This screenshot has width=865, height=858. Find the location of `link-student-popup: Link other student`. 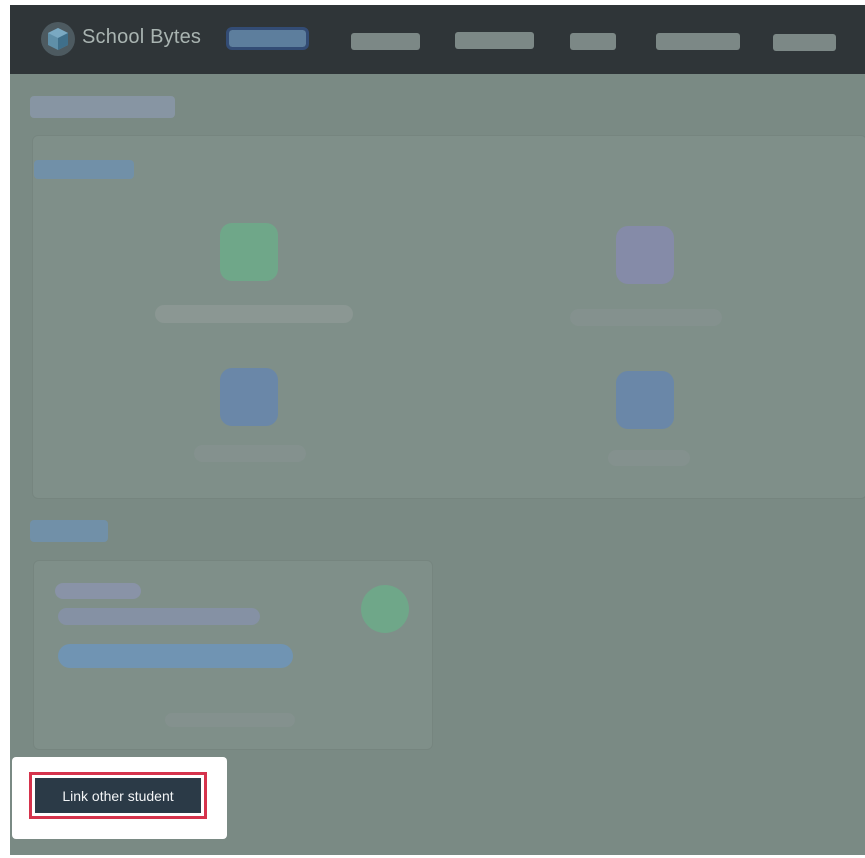

link-student-popup: Link other student is located at coordinates (119, 798).